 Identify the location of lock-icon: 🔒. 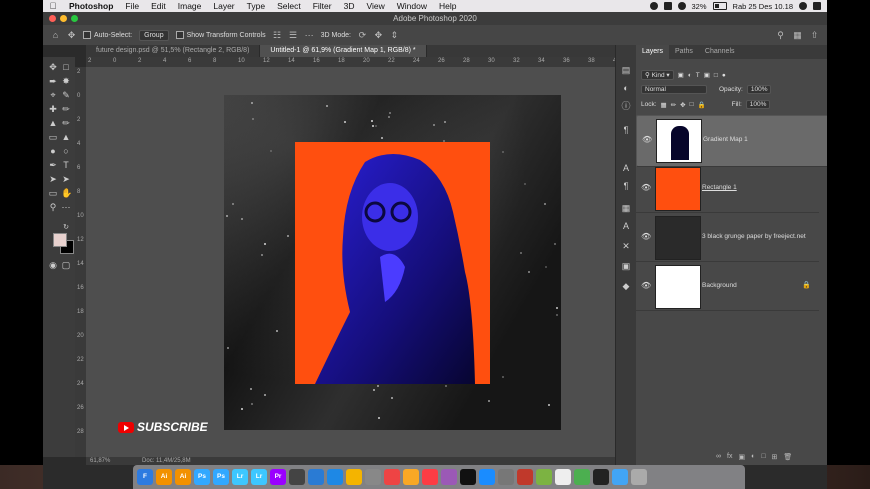
(806, 285).